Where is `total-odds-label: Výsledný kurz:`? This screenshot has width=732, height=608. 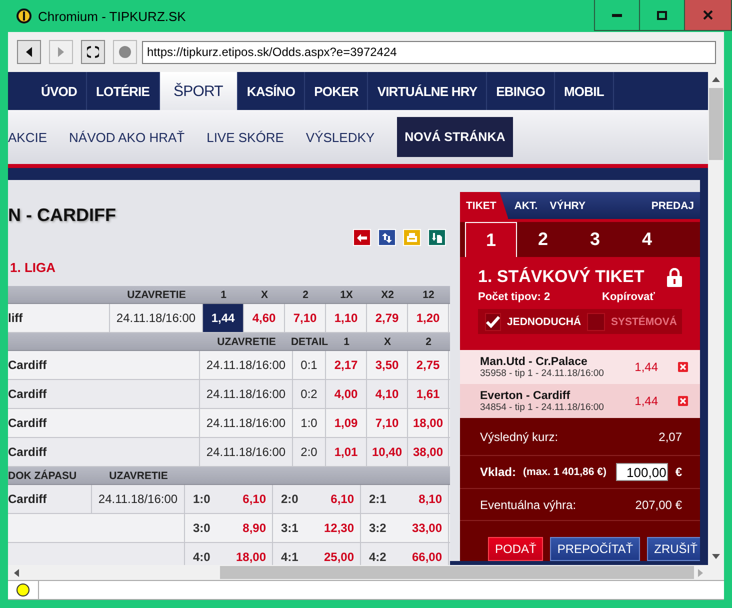
total-odds-label: Výsledný kurz: is located at coordinates (519, 437).